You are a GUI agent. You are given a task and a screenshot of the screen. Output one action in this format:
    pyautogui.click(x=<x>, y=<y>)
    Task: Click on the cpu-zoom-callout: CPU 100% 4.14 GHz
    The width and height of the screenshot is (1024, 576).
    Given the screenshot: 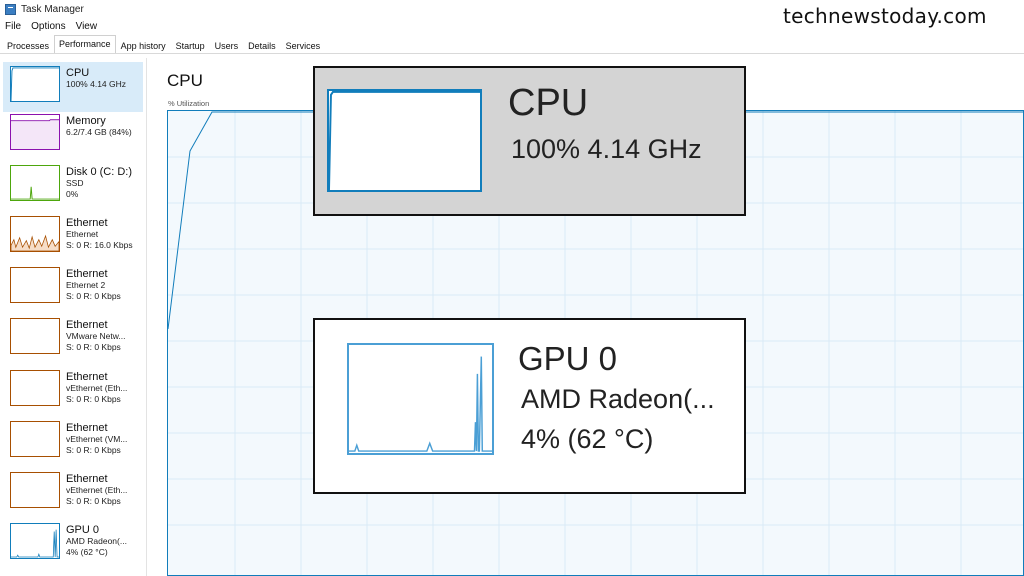 What is the action you would take?
    pyautogui.click(x=529, y=141)
    